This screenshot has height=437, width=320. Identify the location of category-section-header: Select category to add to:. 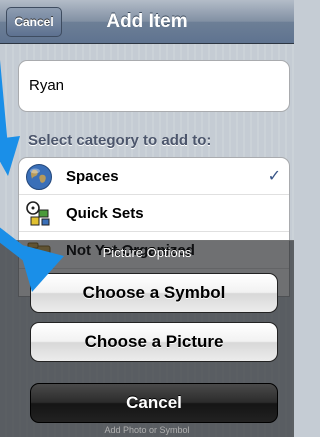
(120, 140).